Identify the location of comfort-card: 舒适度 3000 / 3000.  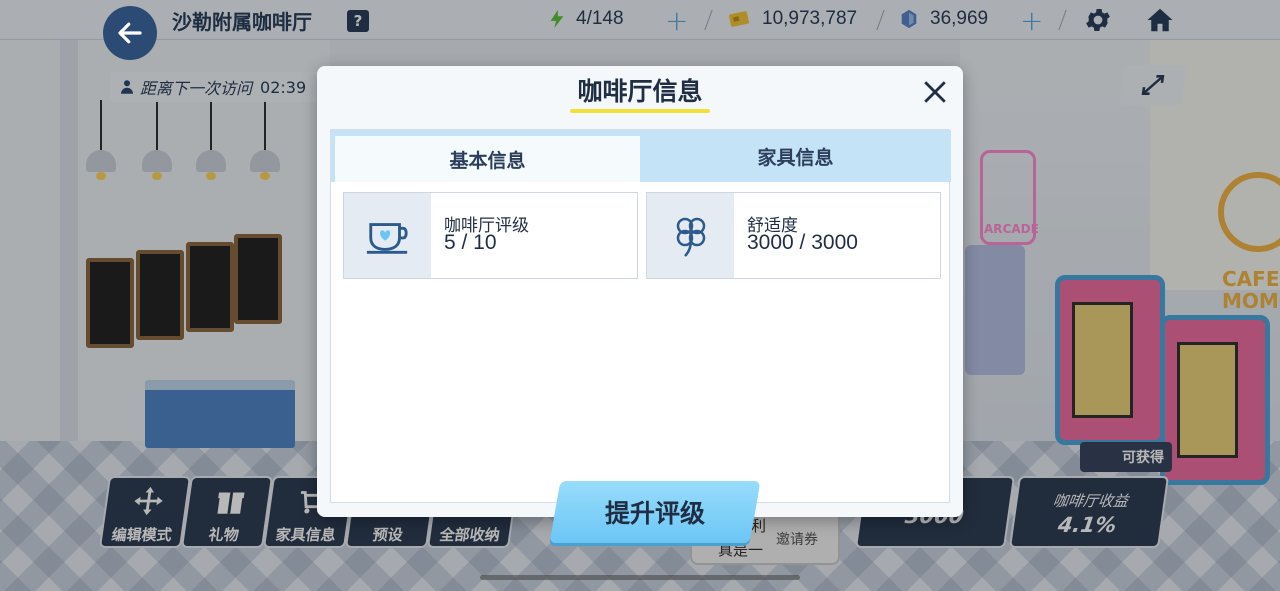
(793, 235).